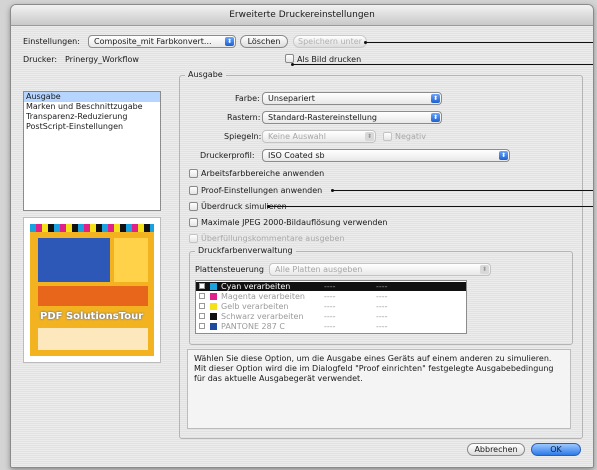  What do you see at coordinates (193, 238) in the screenshot?
I see `ueberfuellung-checkbox` at bounding box center [193, 238].